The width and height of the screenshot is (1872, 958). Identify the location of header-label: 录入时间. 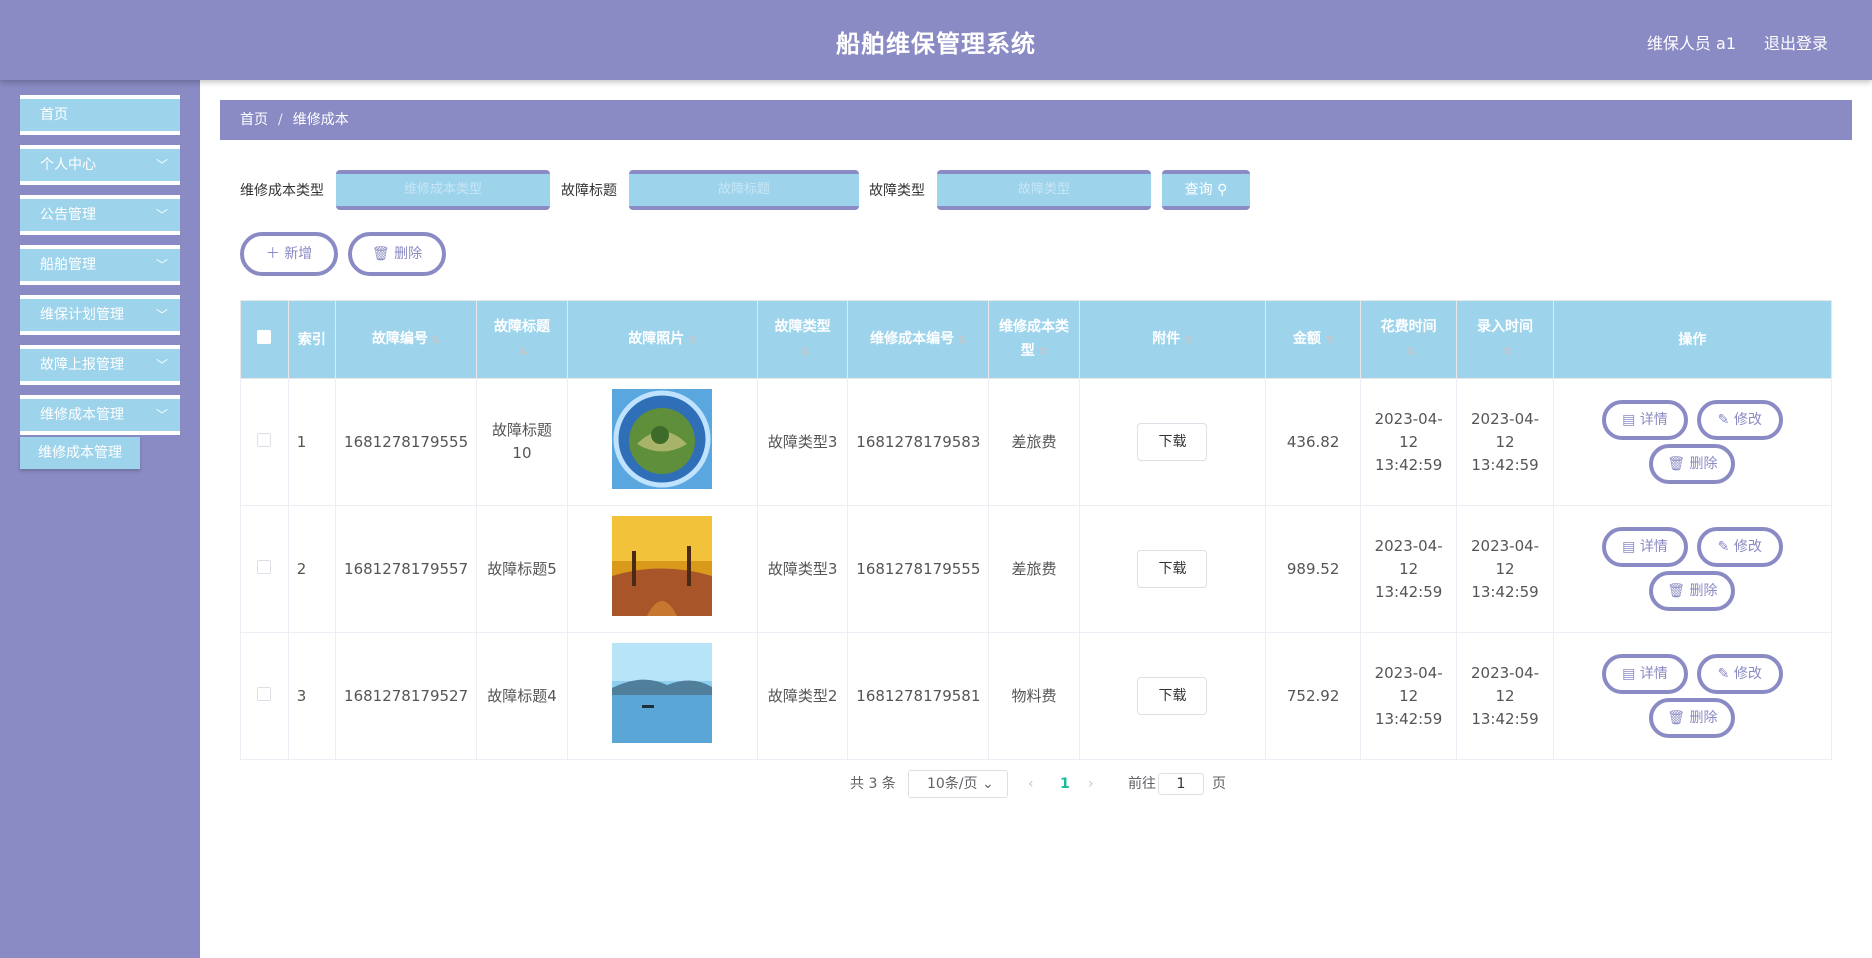
(1505, 326).